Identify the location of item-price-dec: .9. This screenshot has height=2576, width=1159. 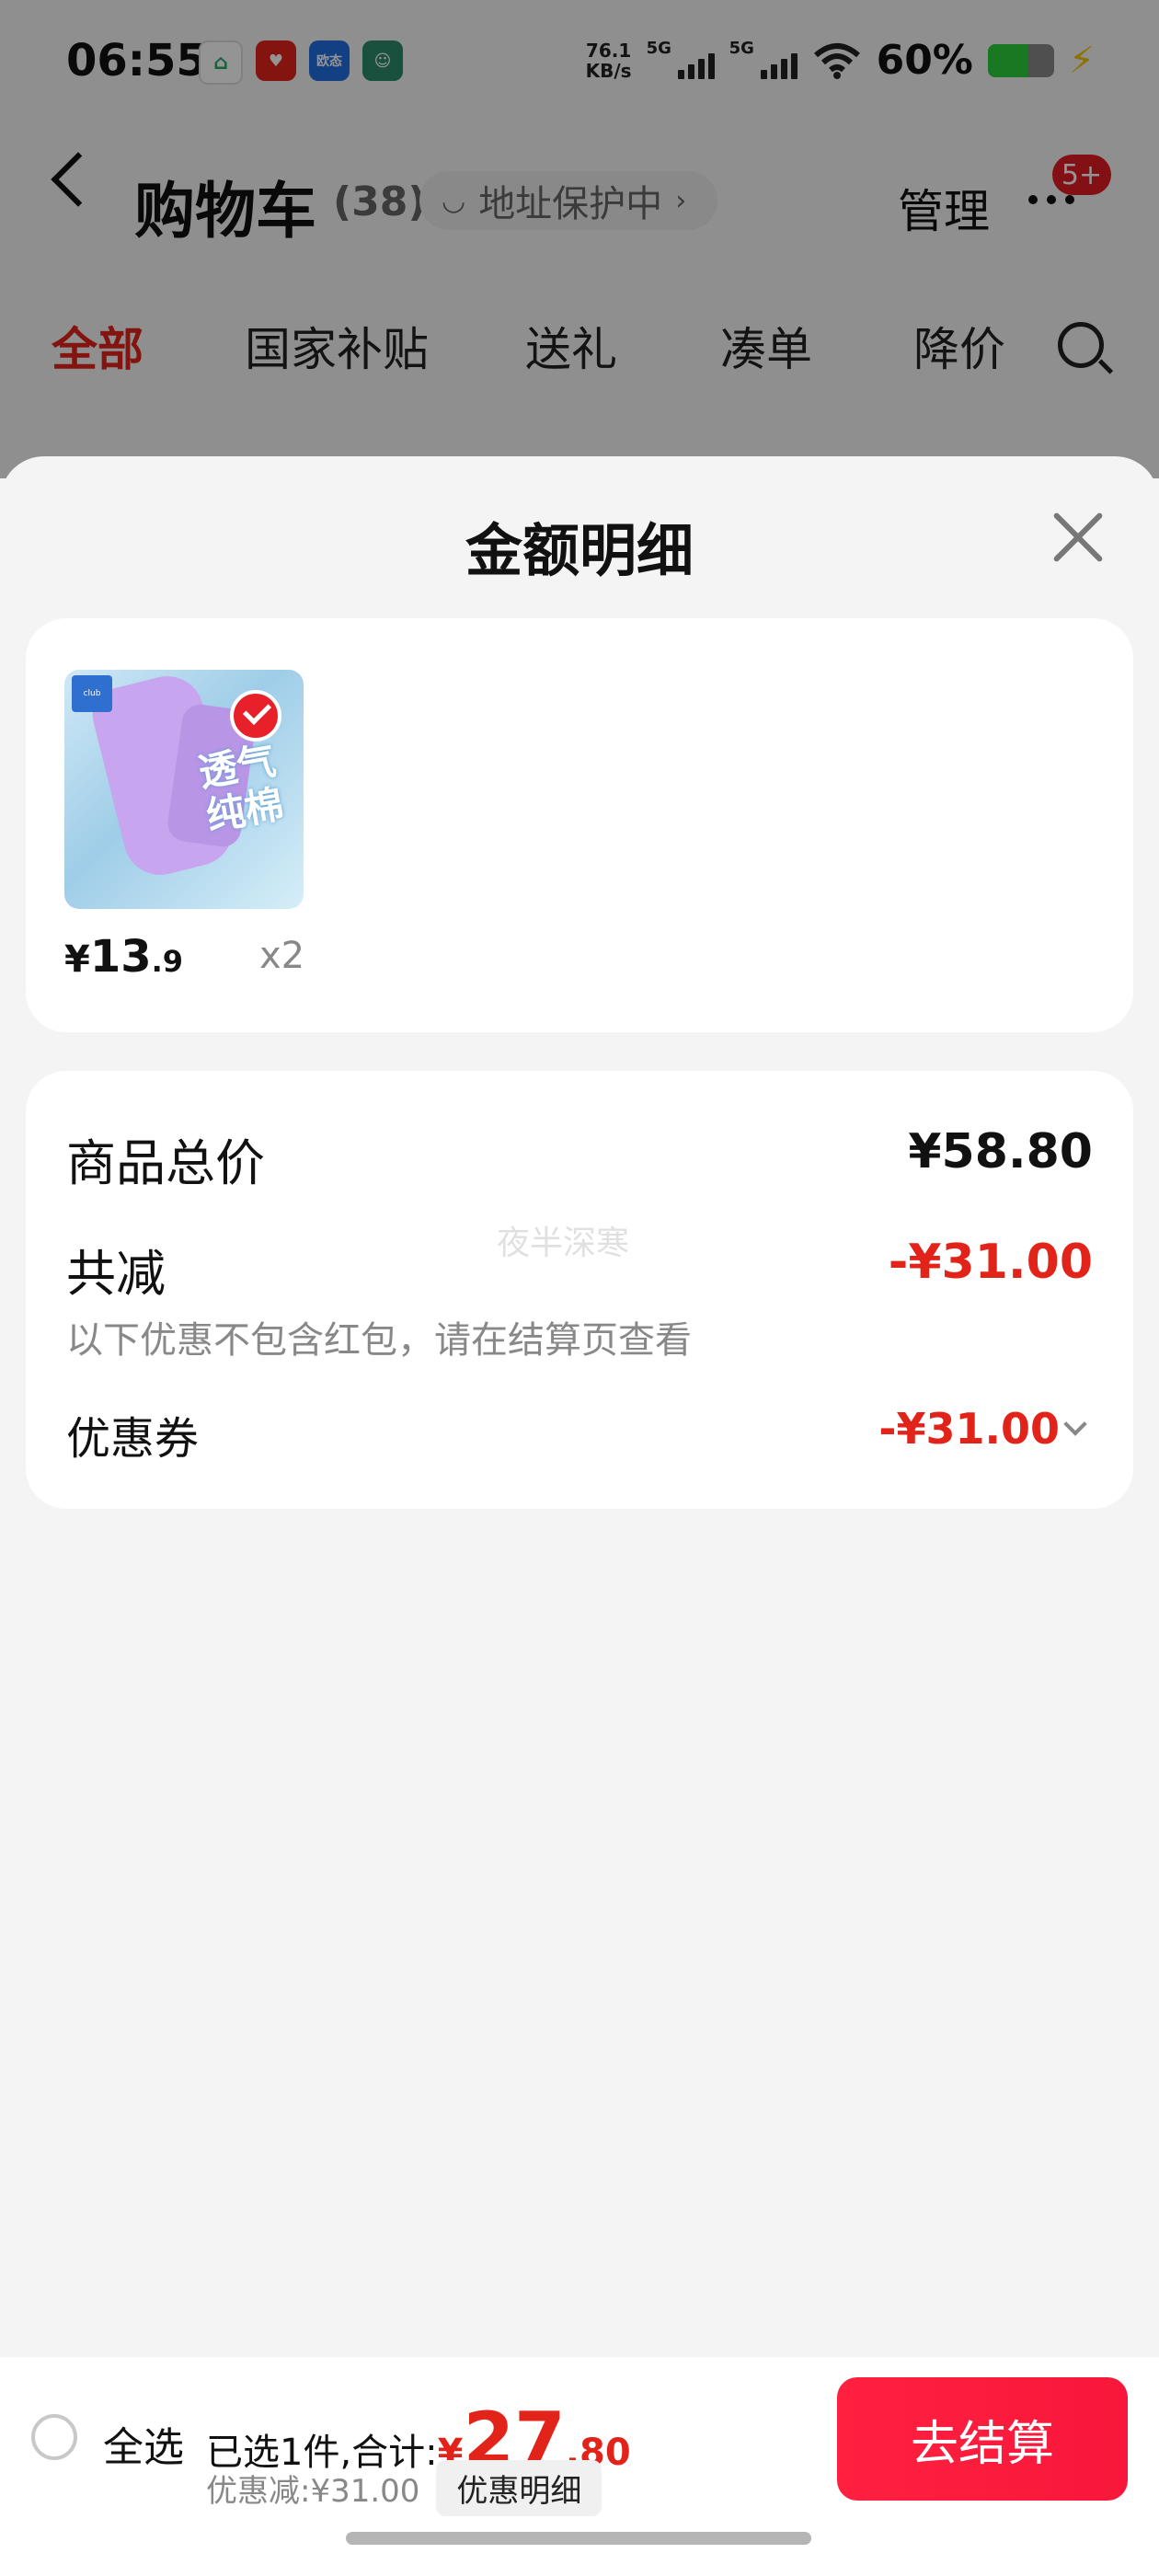
(167, 961).